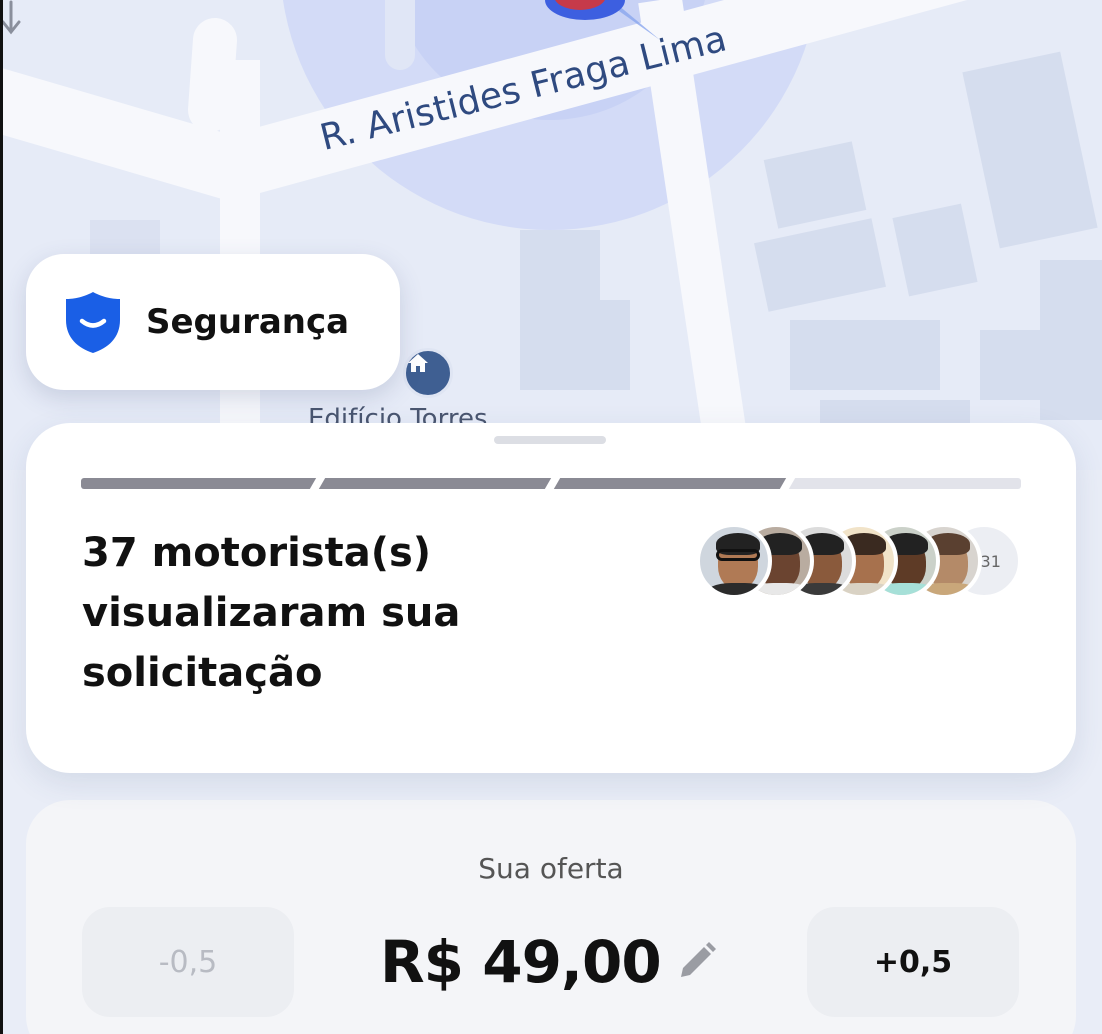  I want to click on offer-title: Sua oferta, so click(551, 868).